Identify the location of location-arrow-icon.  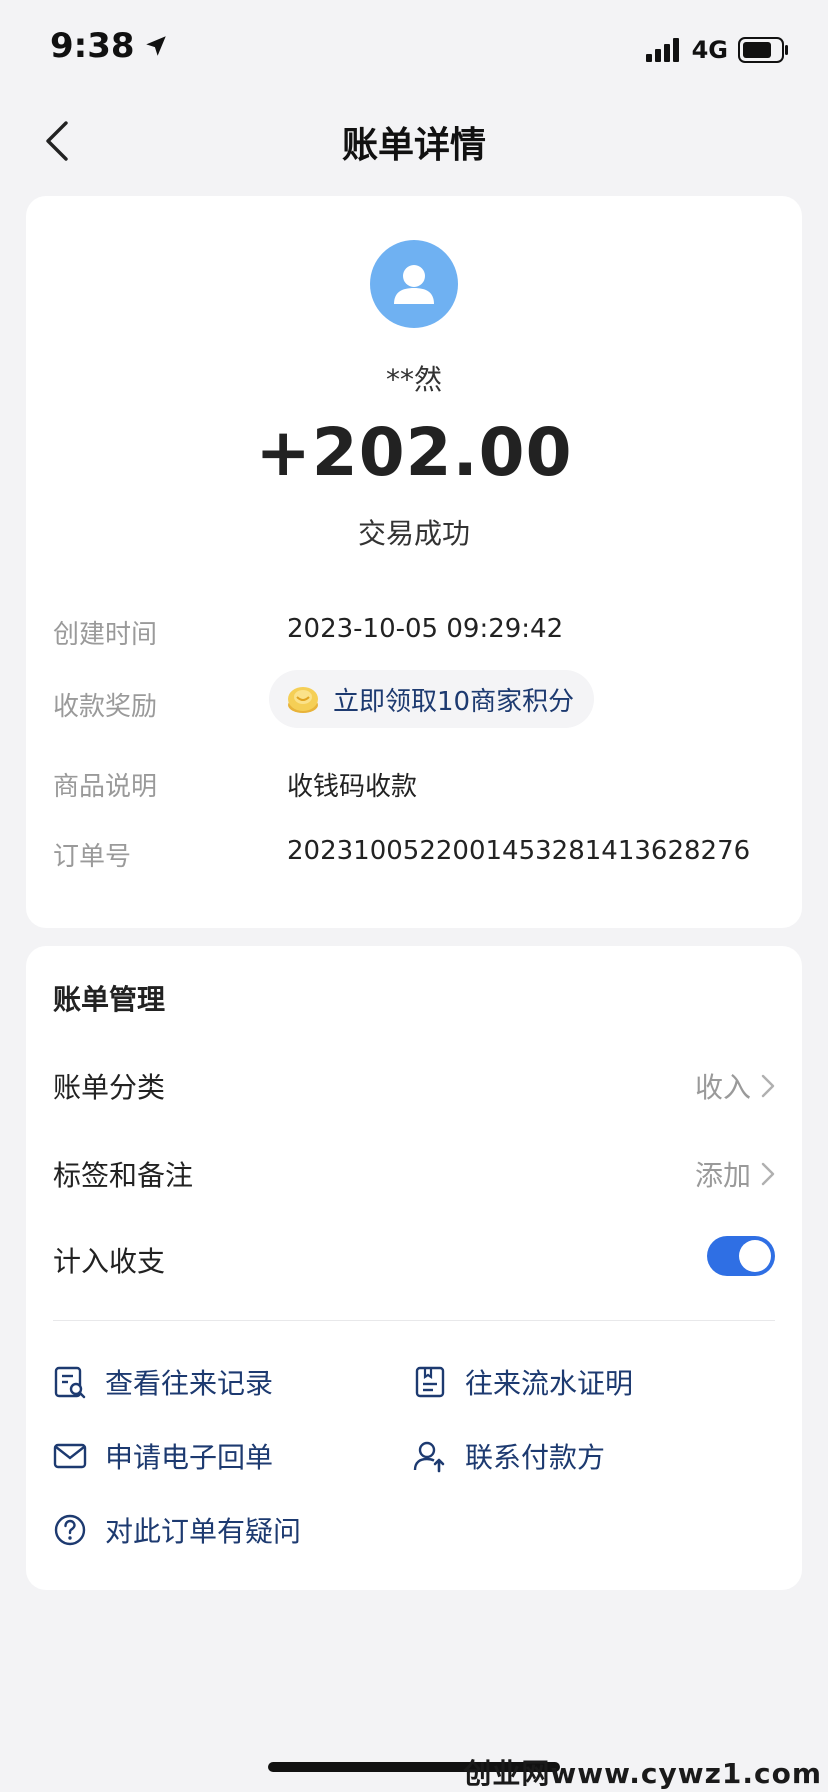
(155, 46).